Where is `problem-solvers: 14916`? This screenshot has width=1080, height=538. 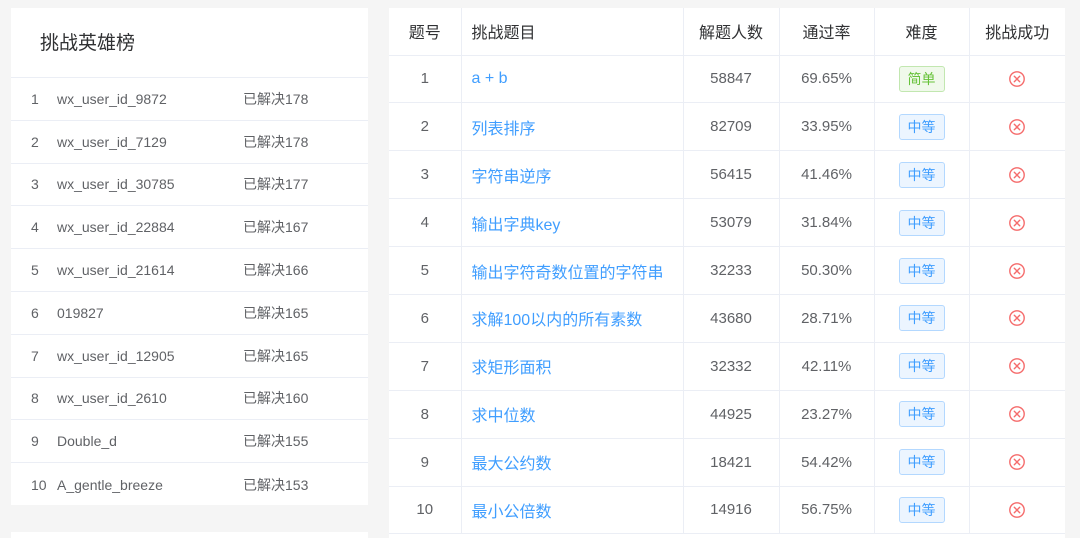
problem-solvers: 14916 is located at coordinates (731, 510).